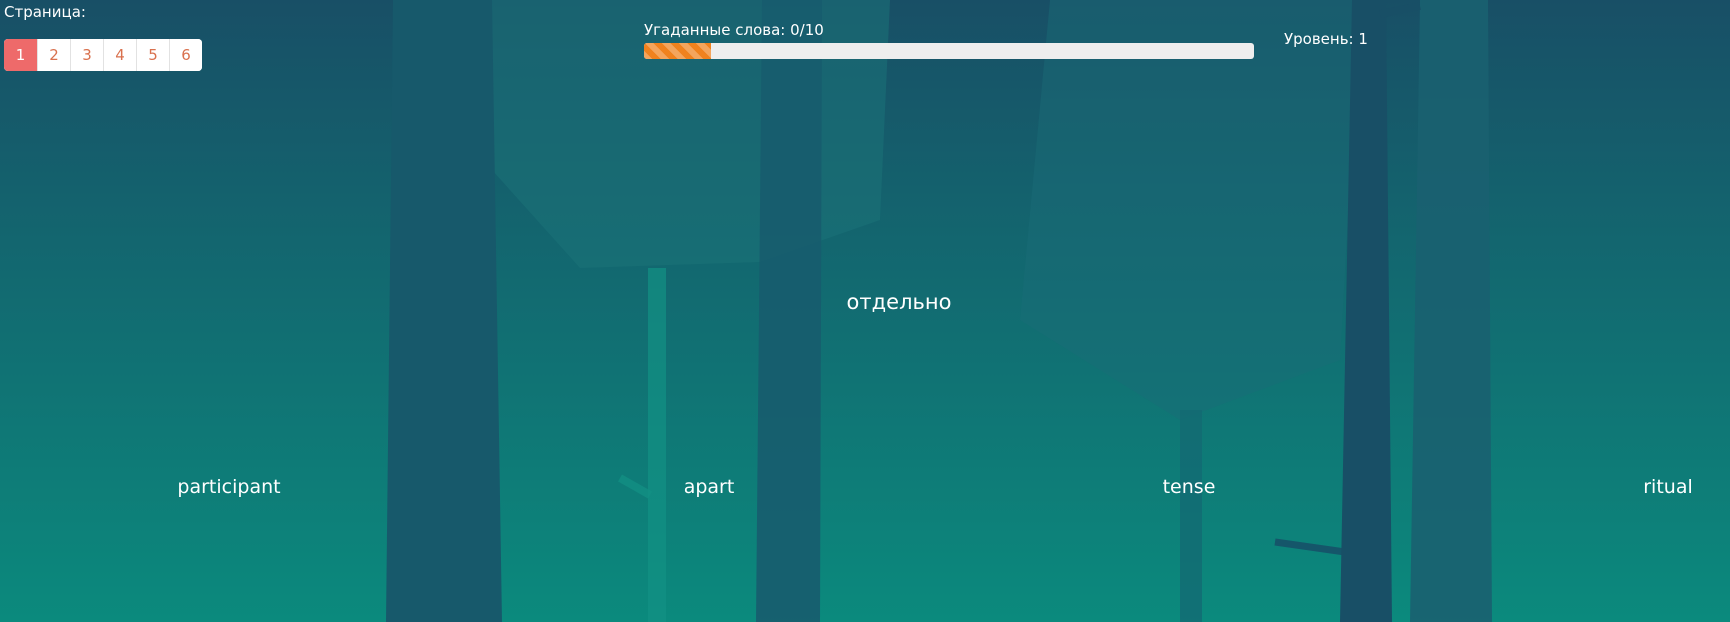 This screenshot has height=622, width=1730. Describe the element at coordinates (53, 55) in the screenshot. I see `page-button-2: 2` at that location.